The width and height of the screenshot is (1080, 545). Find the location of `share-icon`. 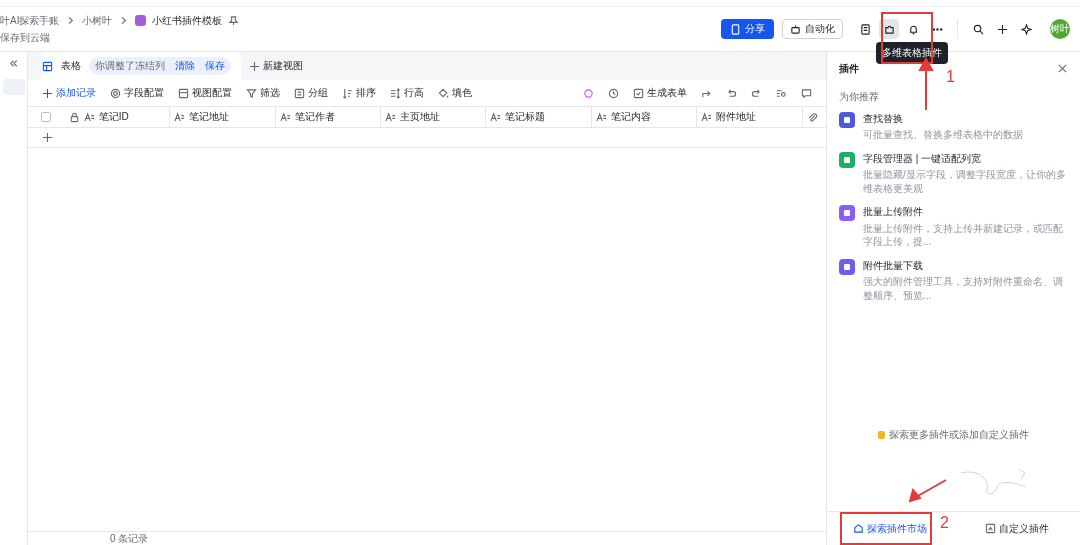

share-icon is located at coordinates (735, 29).